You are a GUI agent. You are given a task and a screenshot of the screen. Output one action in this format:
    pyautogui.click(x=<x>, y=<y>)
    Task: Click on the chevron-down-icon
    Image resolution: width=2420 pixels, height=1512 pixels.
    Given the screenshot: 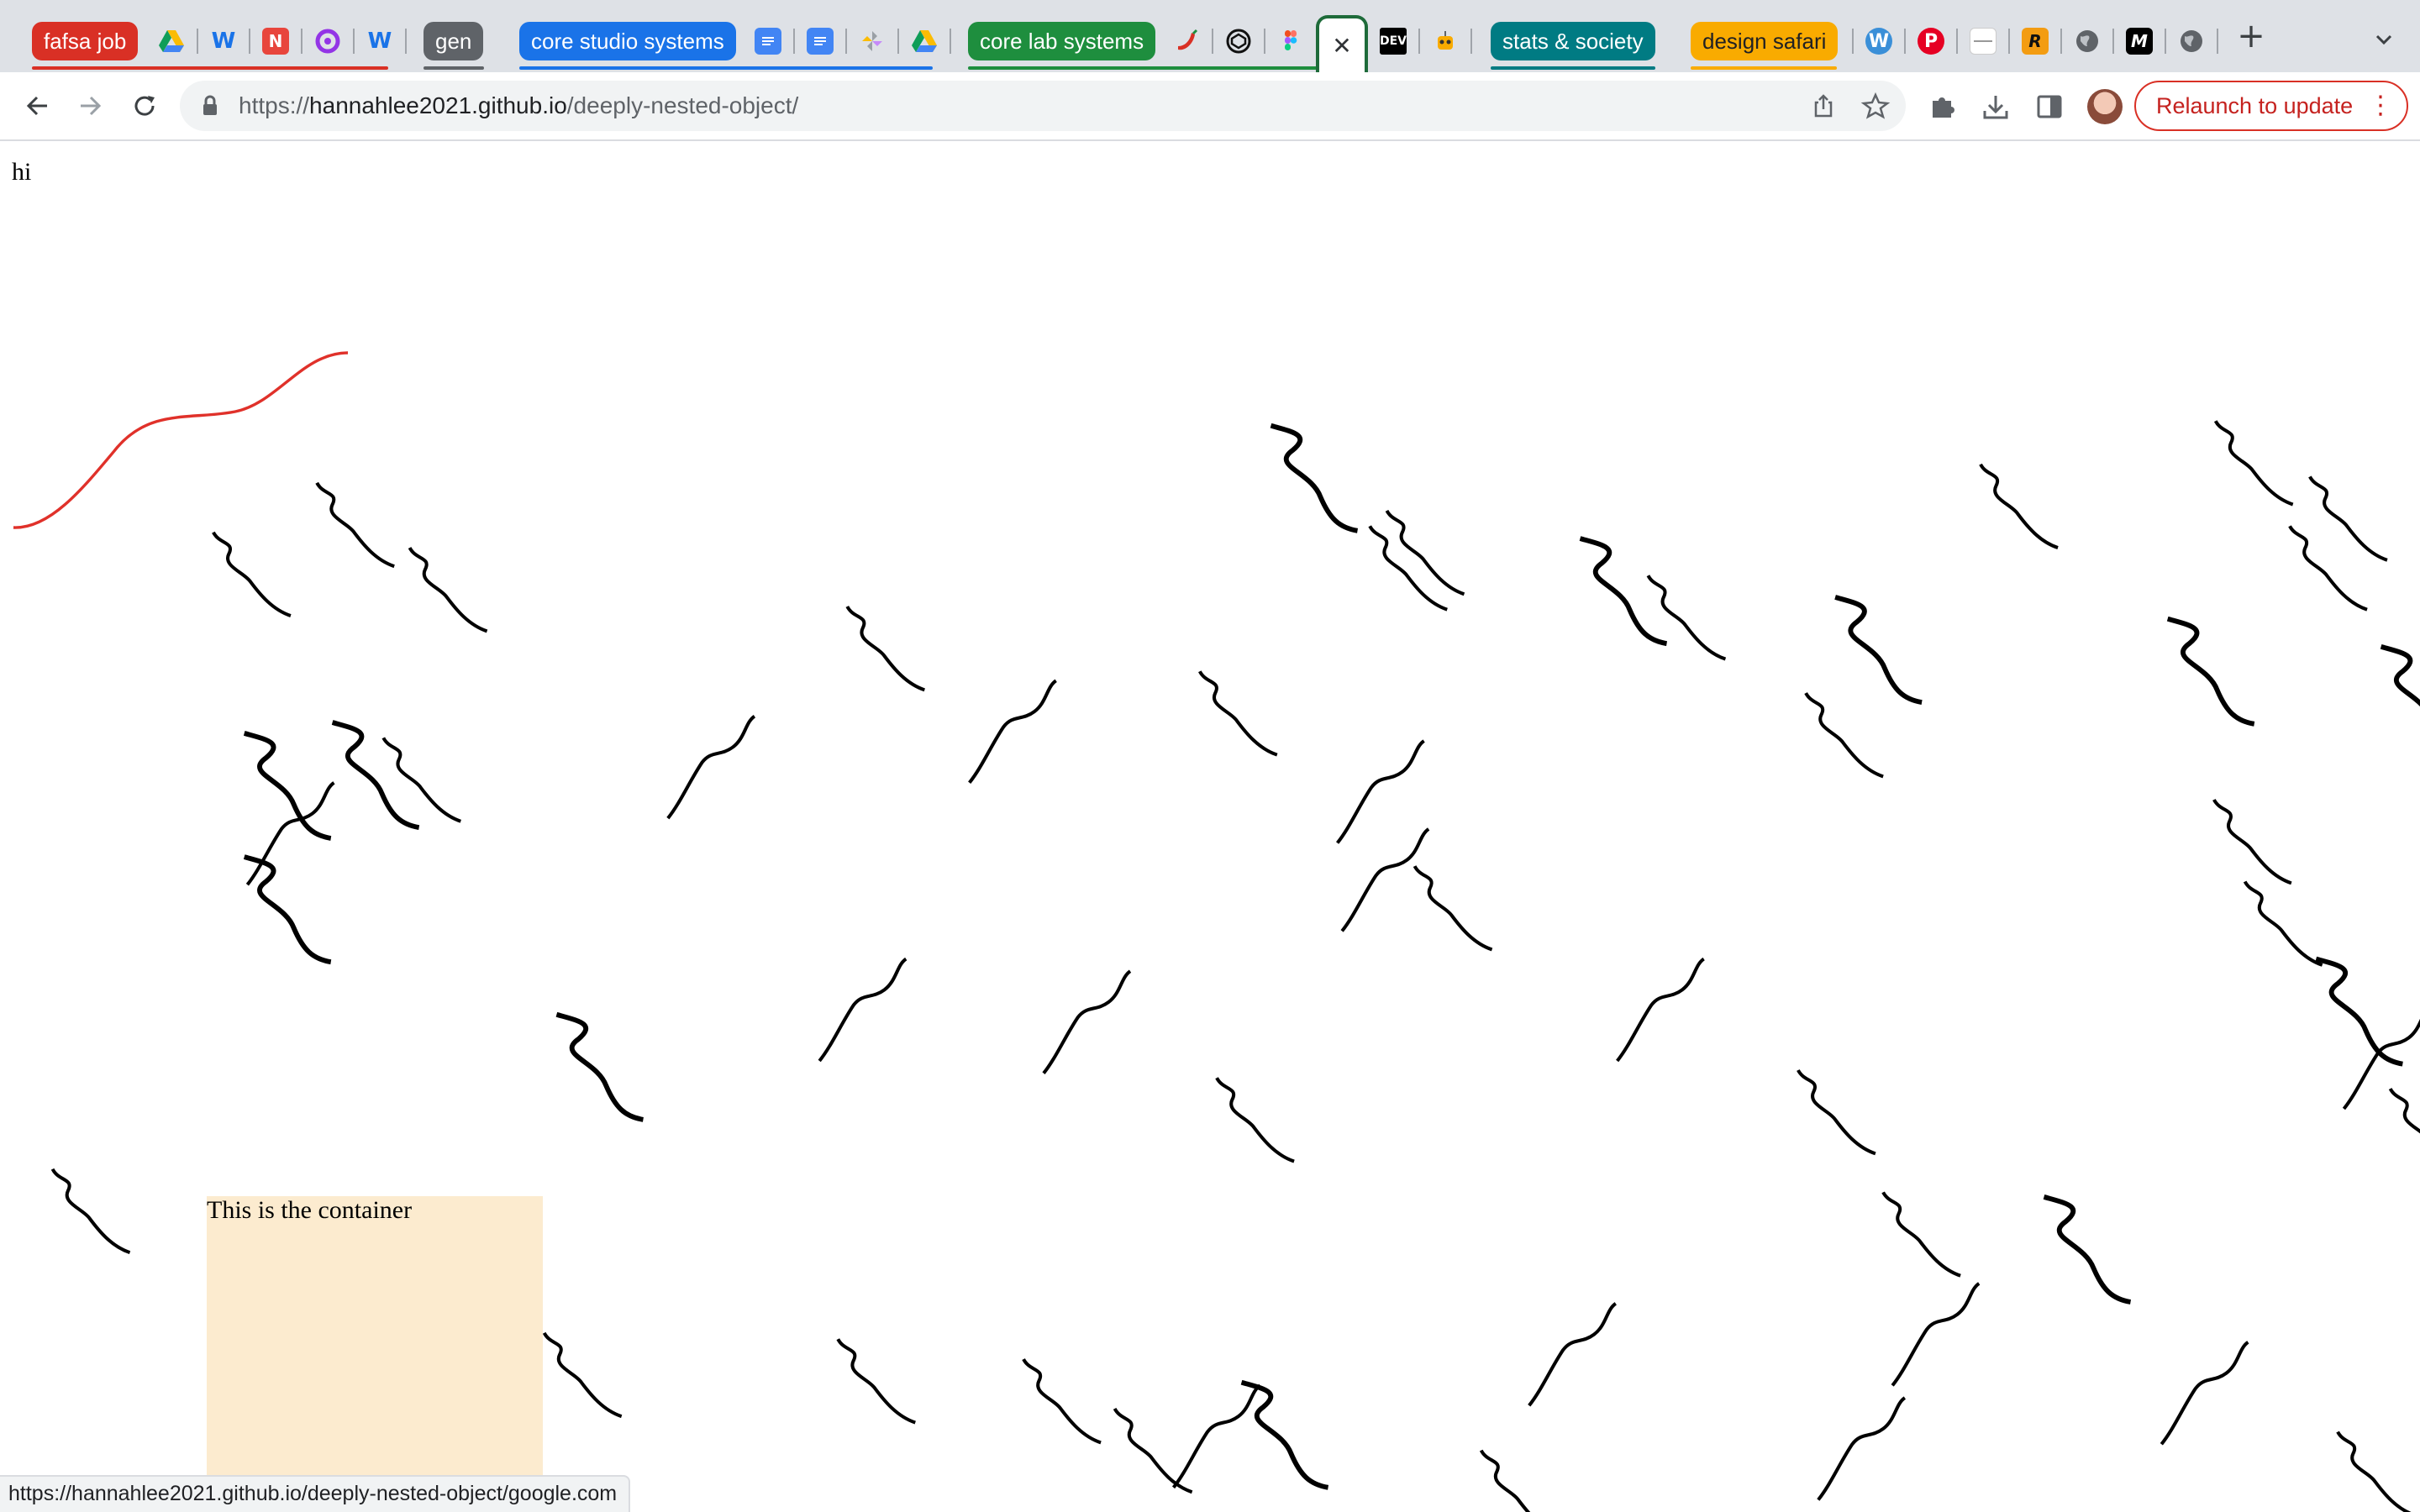 What is the action you would take?
    pyautogui.click(x=2384, y=39)
    